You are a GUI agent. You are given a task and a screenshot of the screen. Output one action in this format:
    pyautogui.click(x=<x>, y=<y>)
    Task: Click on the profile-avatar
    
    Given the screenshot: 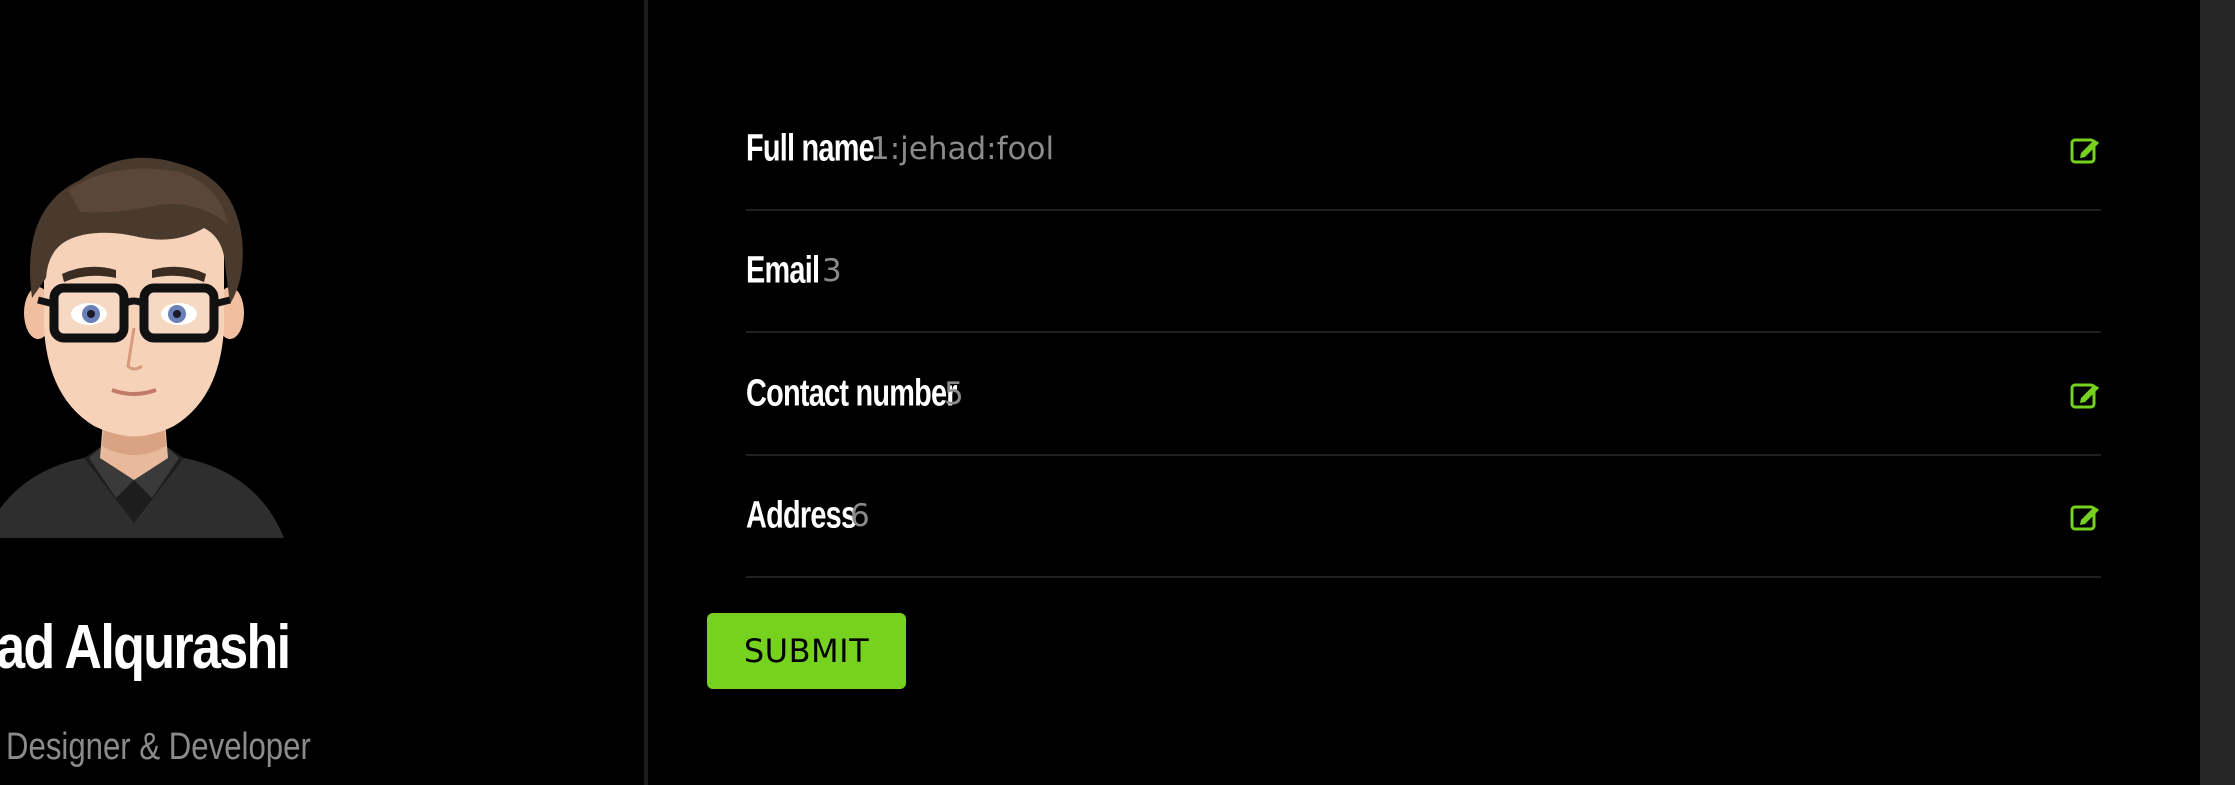 What is the action you would take?
    pyautogui.click(x=142, y=347)
    